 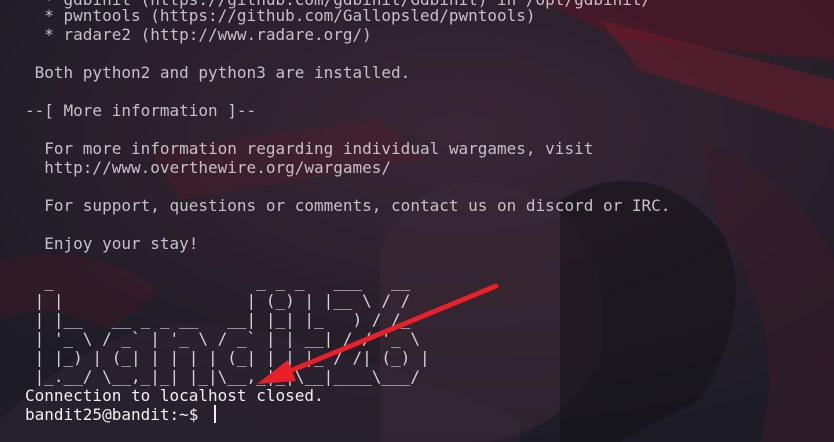 I want to click on motd-more-info-header: --[ More information ]--, so click(x=141, y=110).